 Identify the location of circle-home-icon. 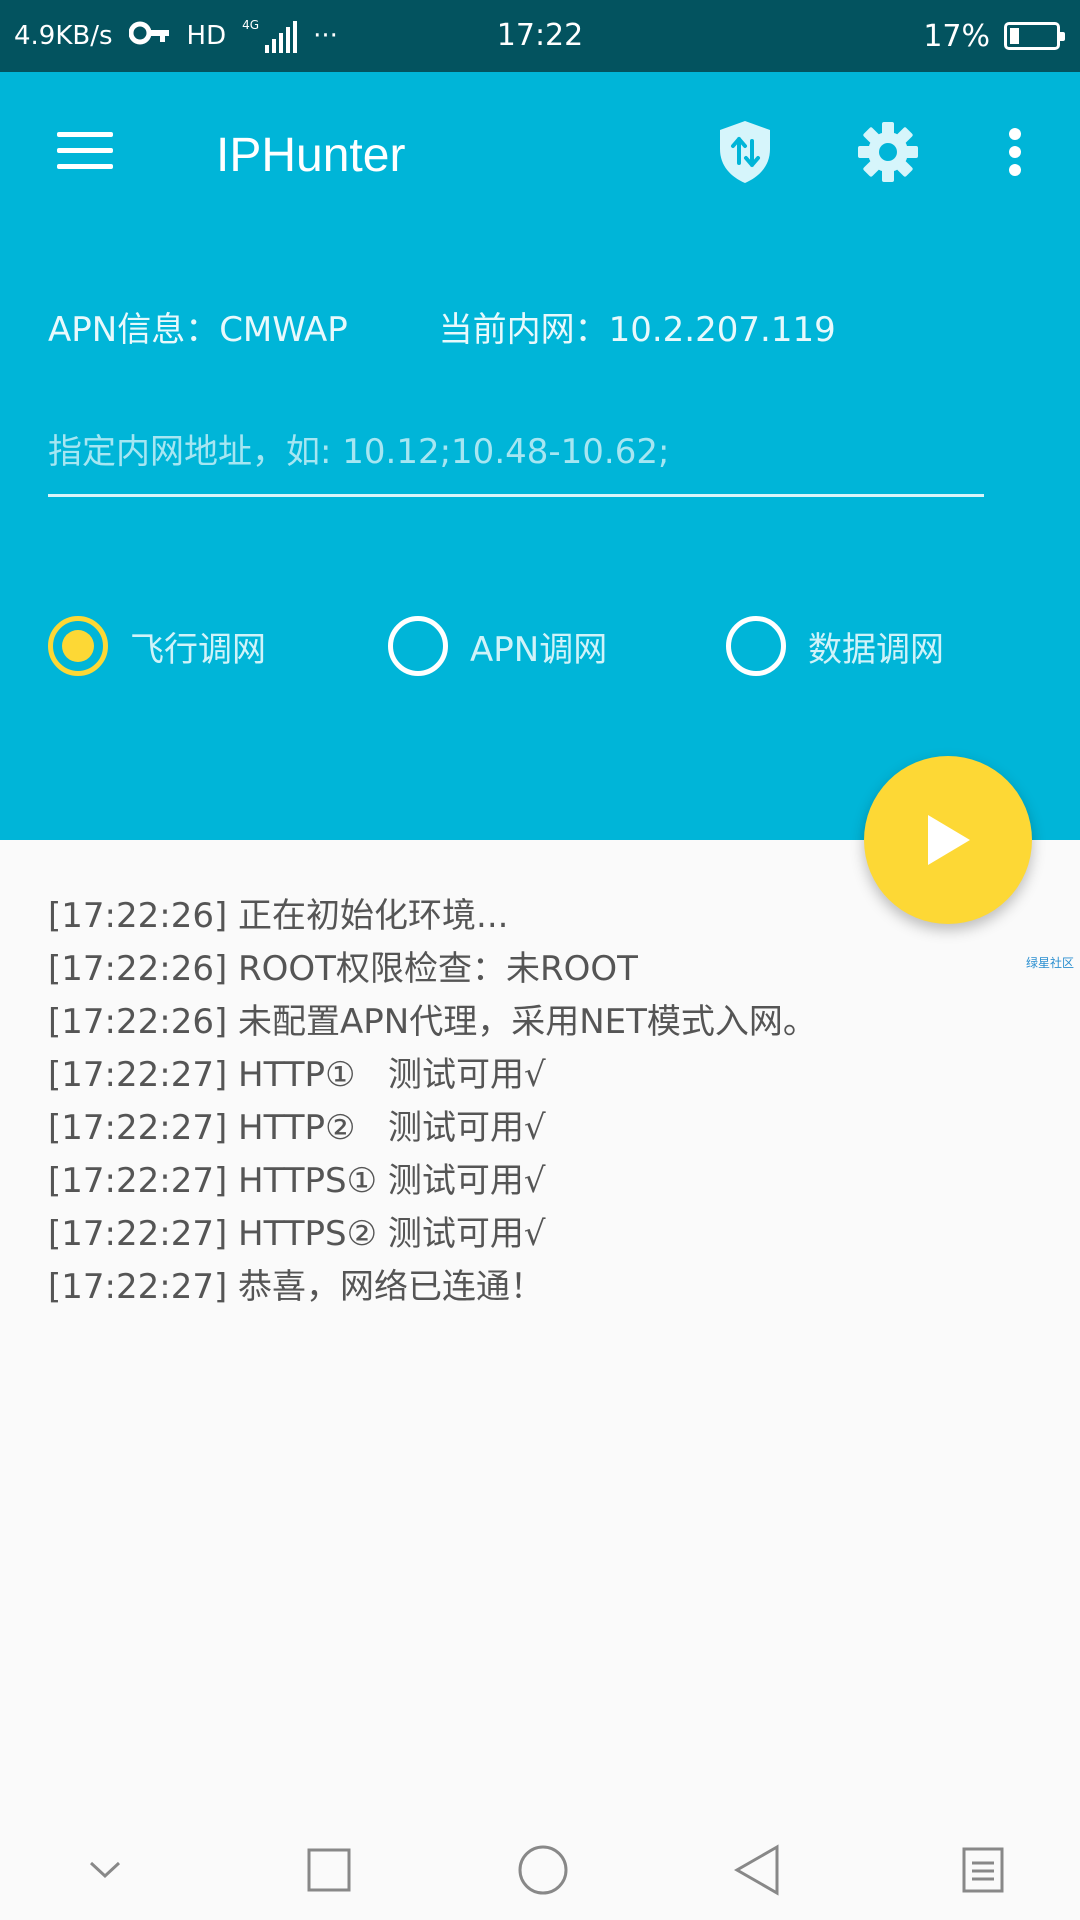
(543, 1870).